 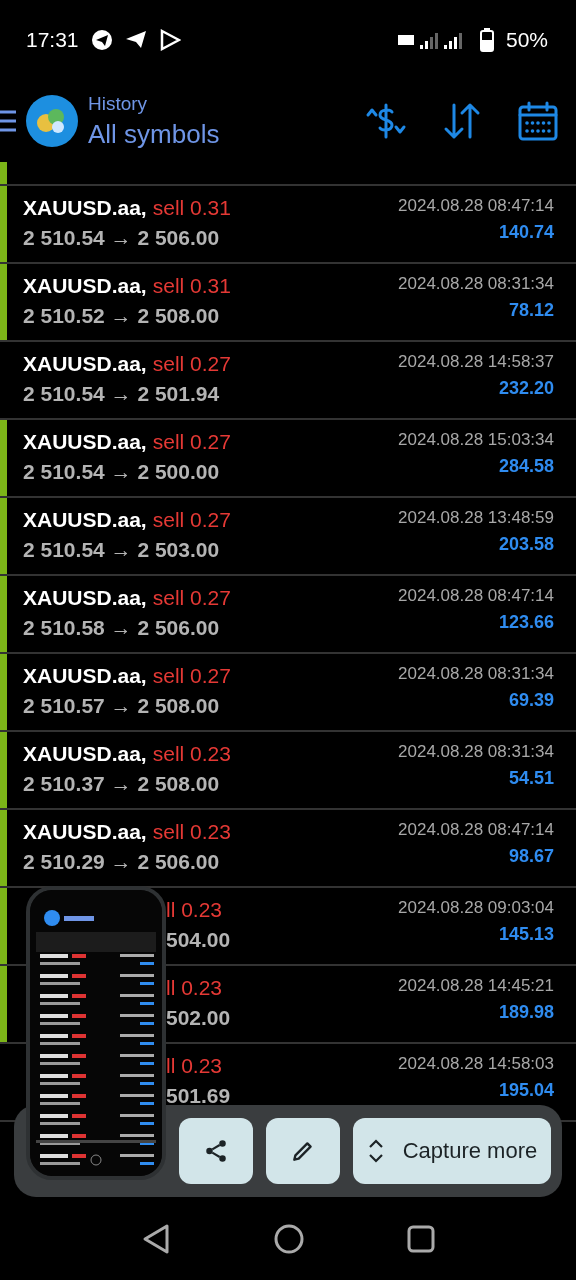 What do you see at coordinates (531, 310) in the screenshot?
I see `trade-profit: 78.12` at bounding box center [531, 310].